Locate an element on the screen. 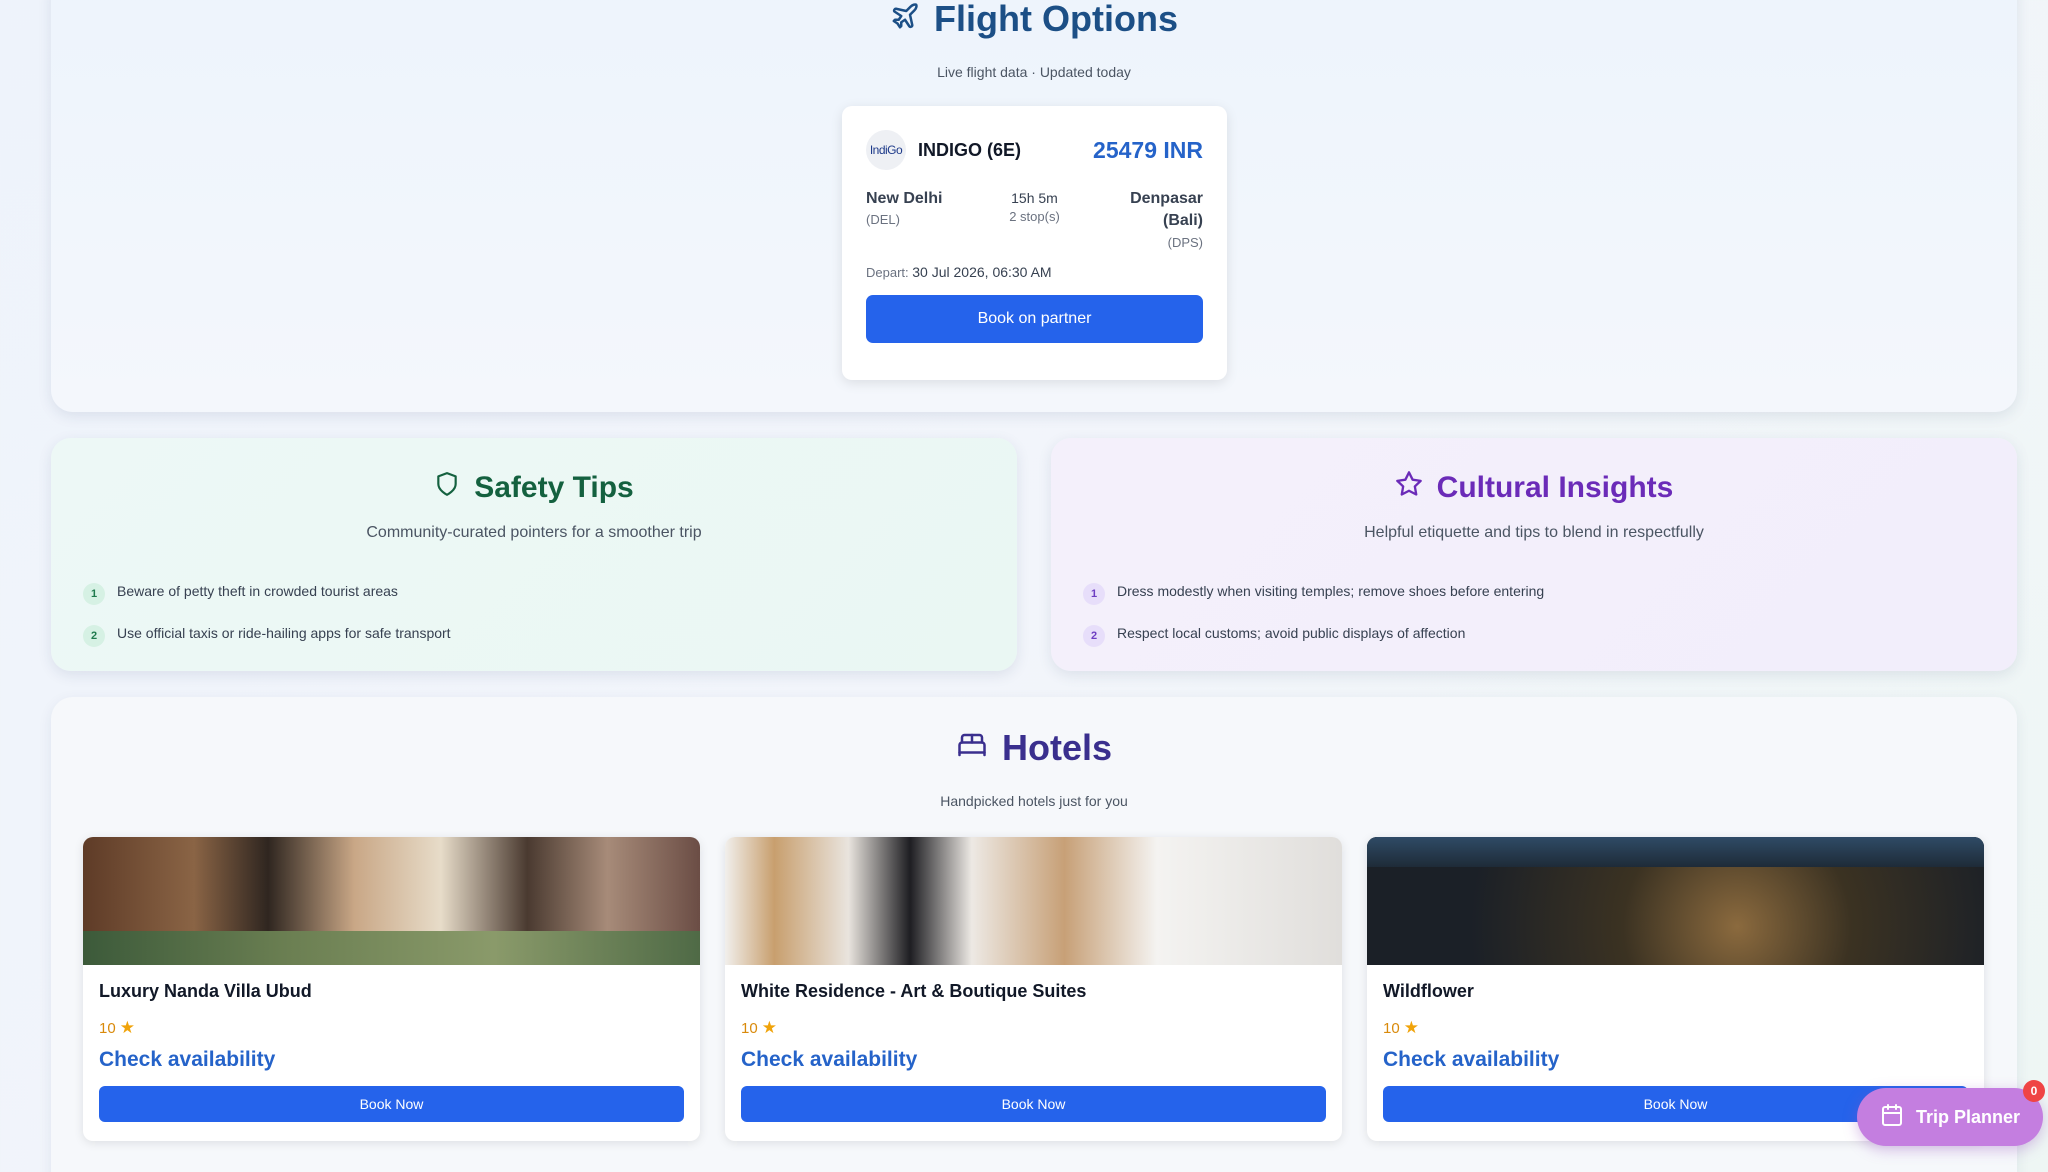  origin-code: (DEL) is located at coordinates (883, 220).